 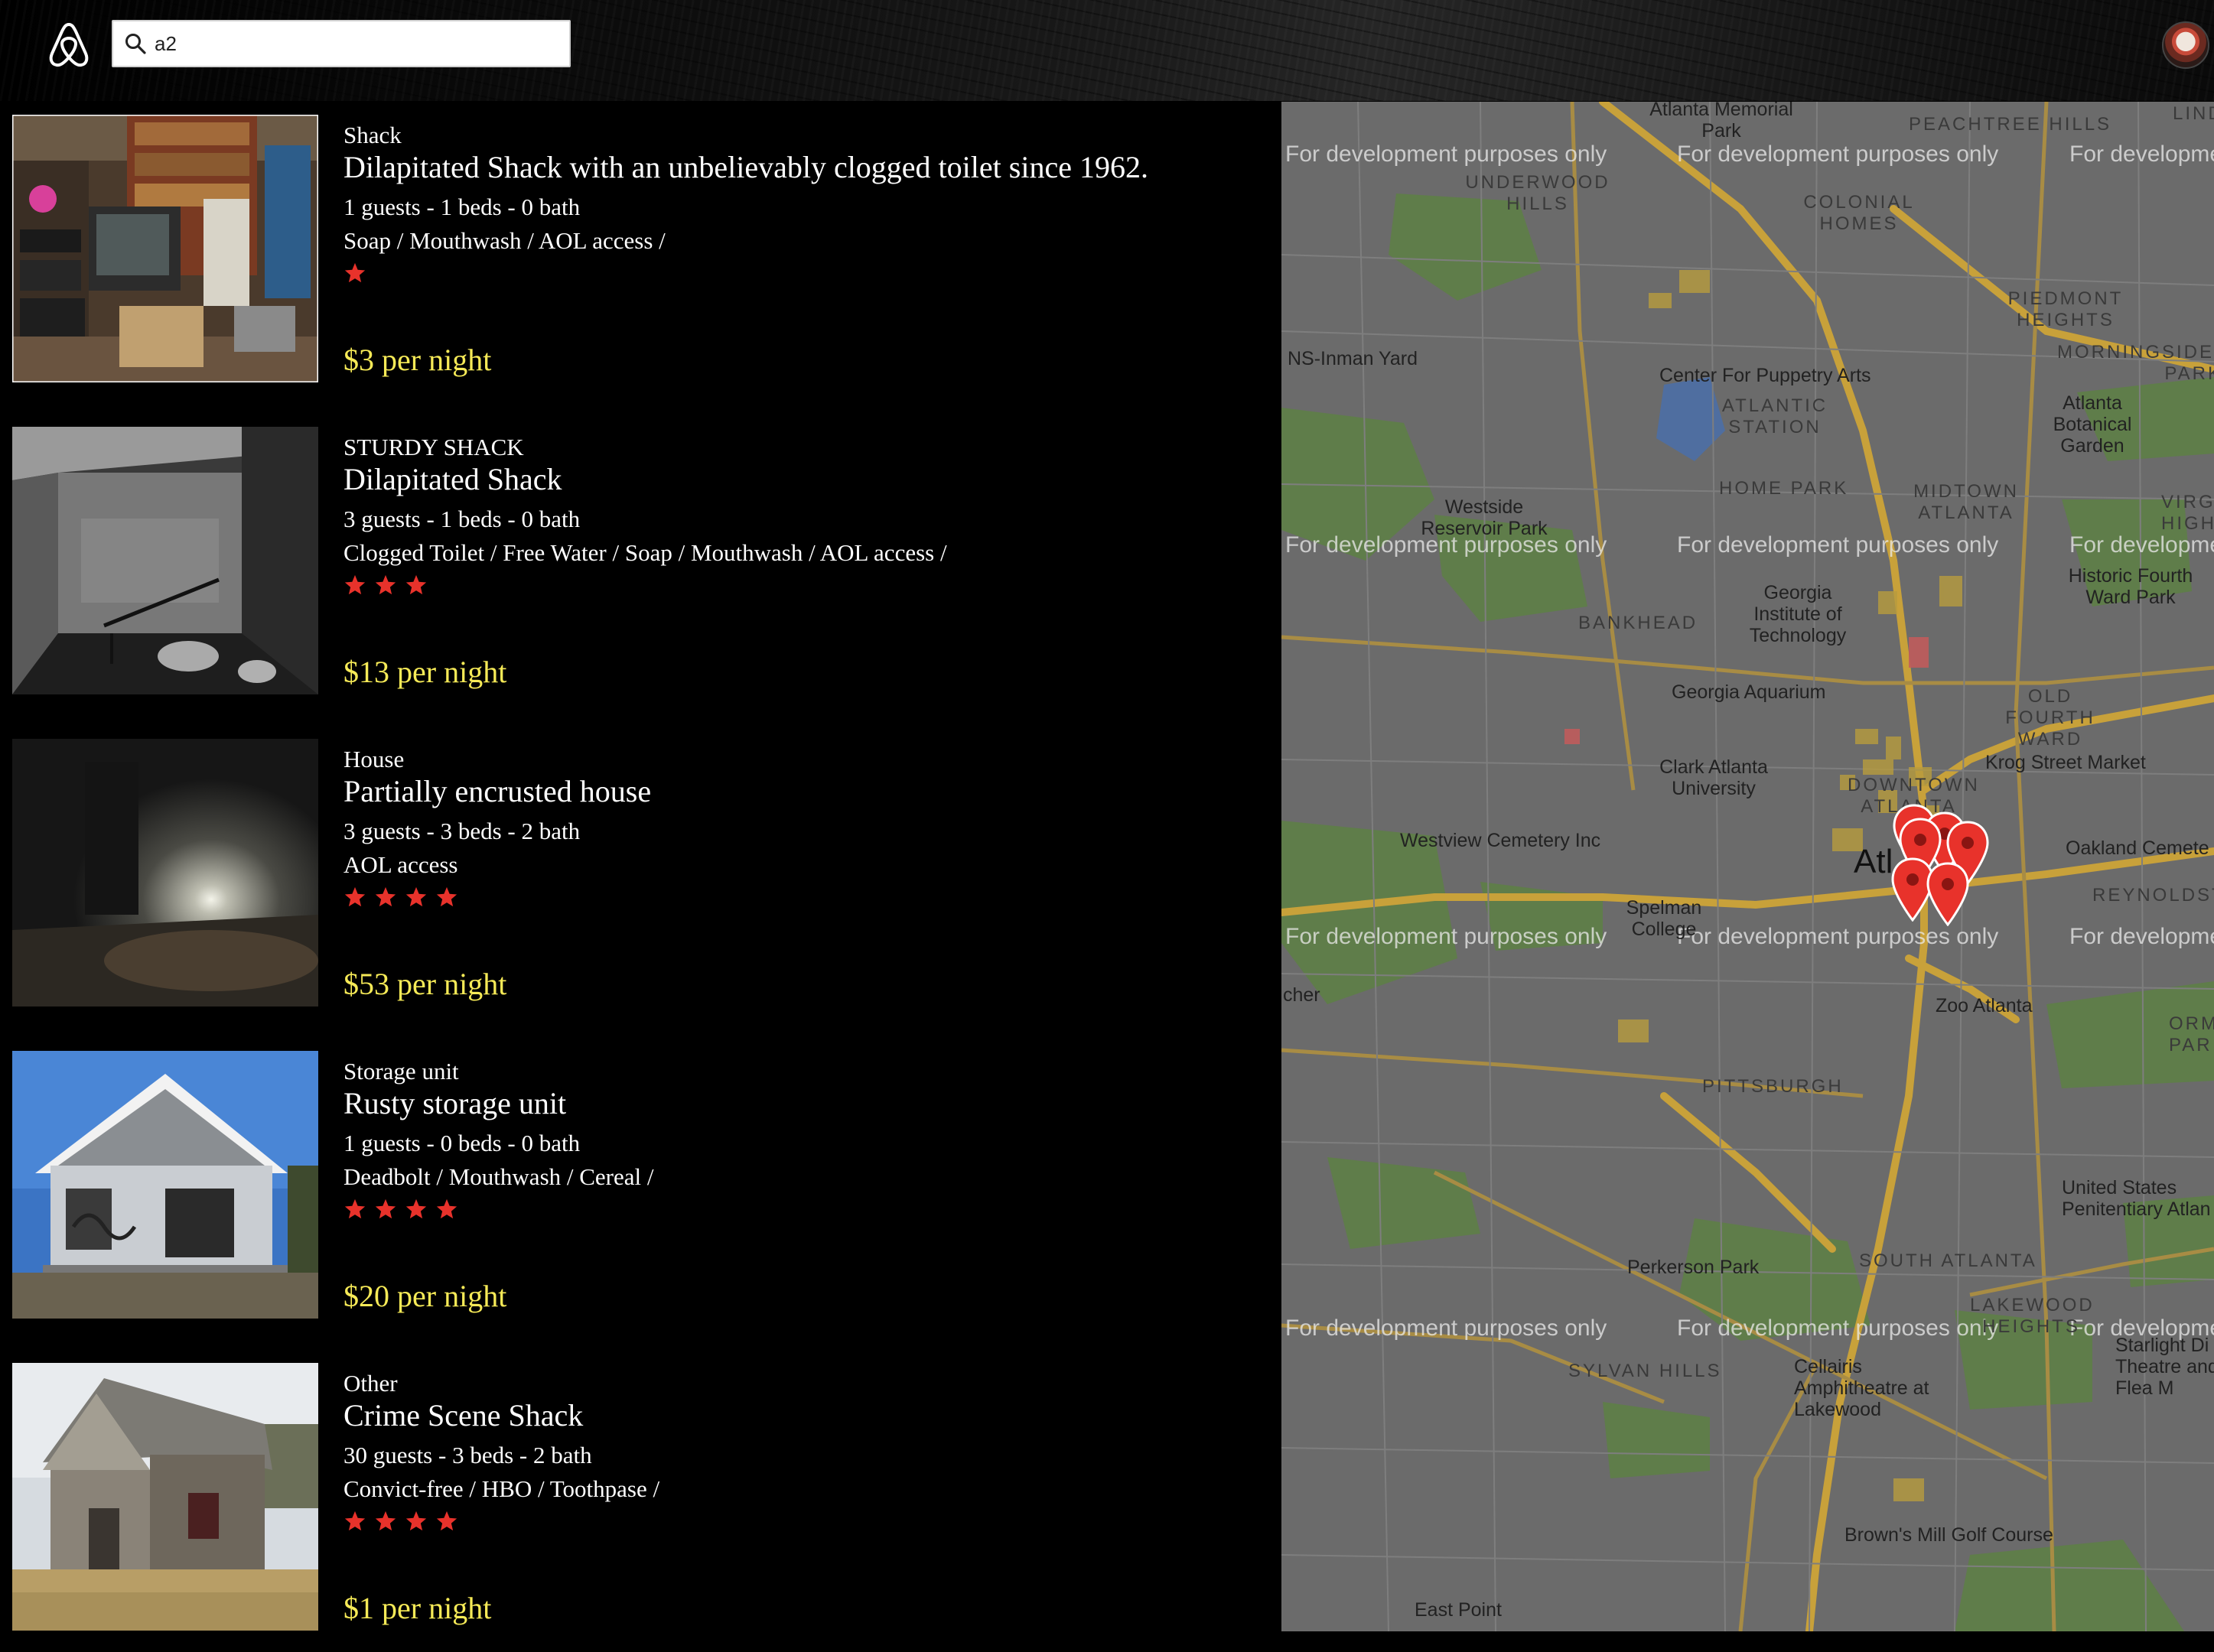 I want to click on listing-amenities: AOL access, so click(x=400, y=864).